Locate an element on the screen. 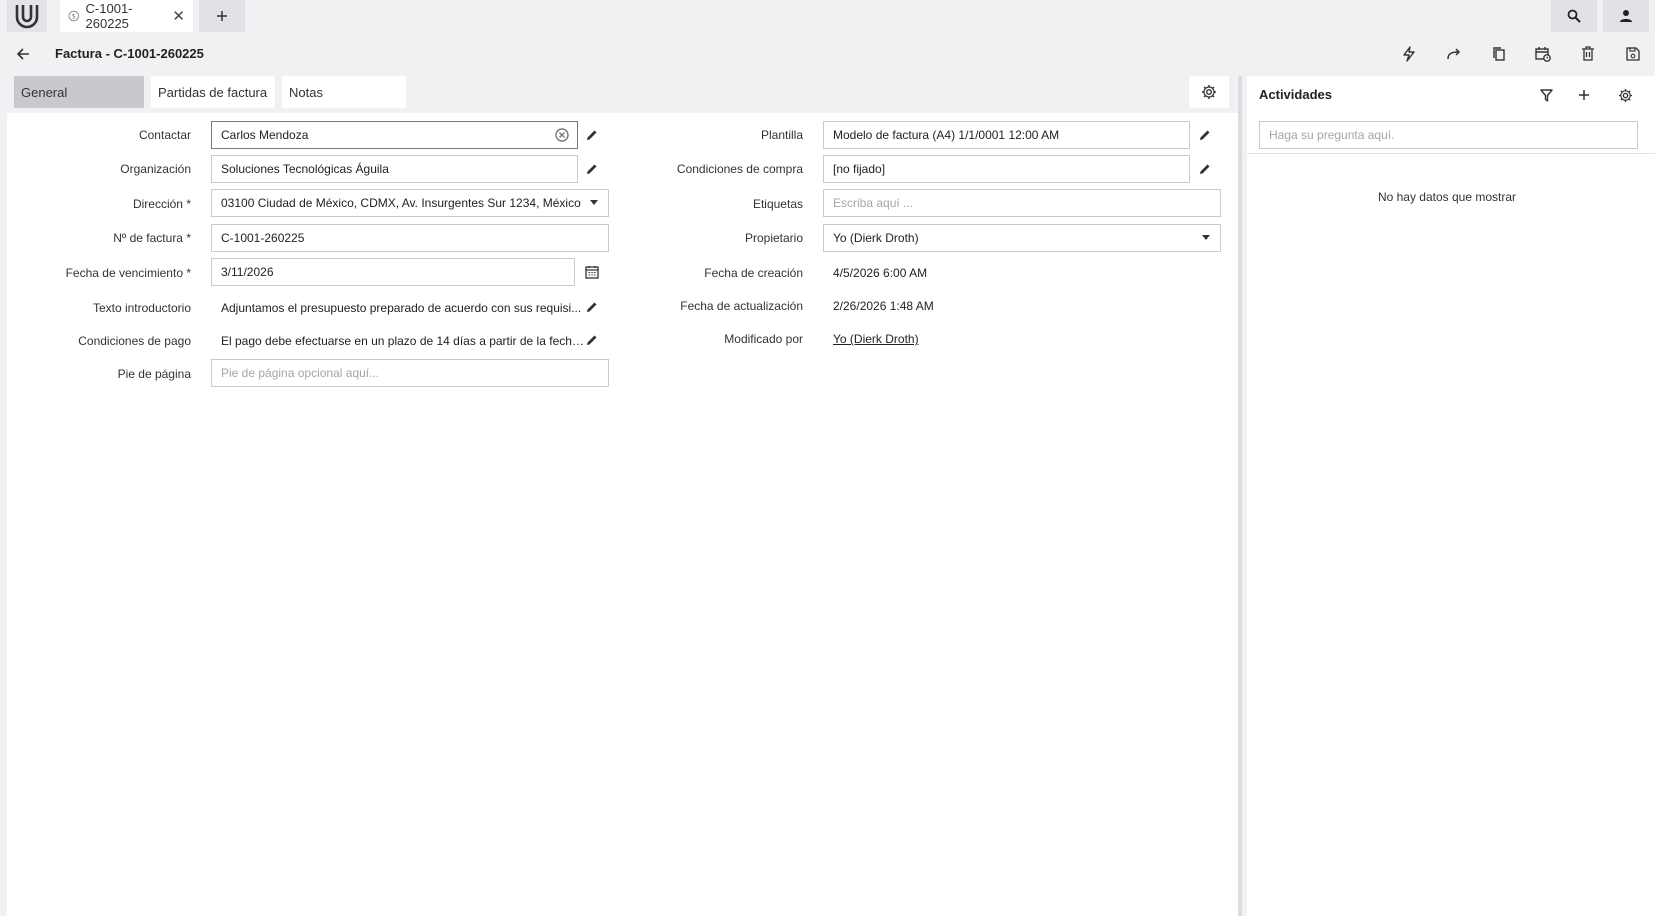 The width and height of the screenshot is (1655, 916). due-date-label: Fecha de vencimiento * is located at coordinates (128, 273).